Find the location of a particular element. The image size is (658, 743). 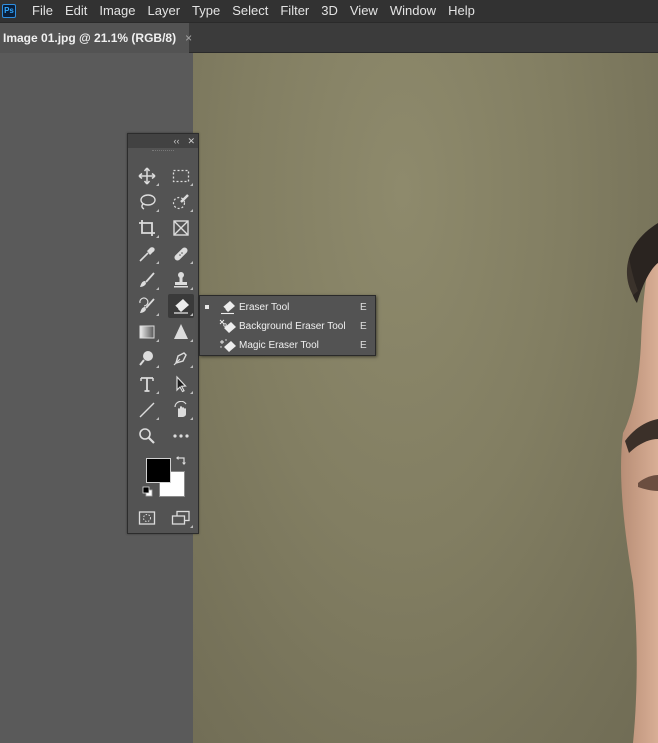

menu-edit: Edit is located at coordinates (76, 11).